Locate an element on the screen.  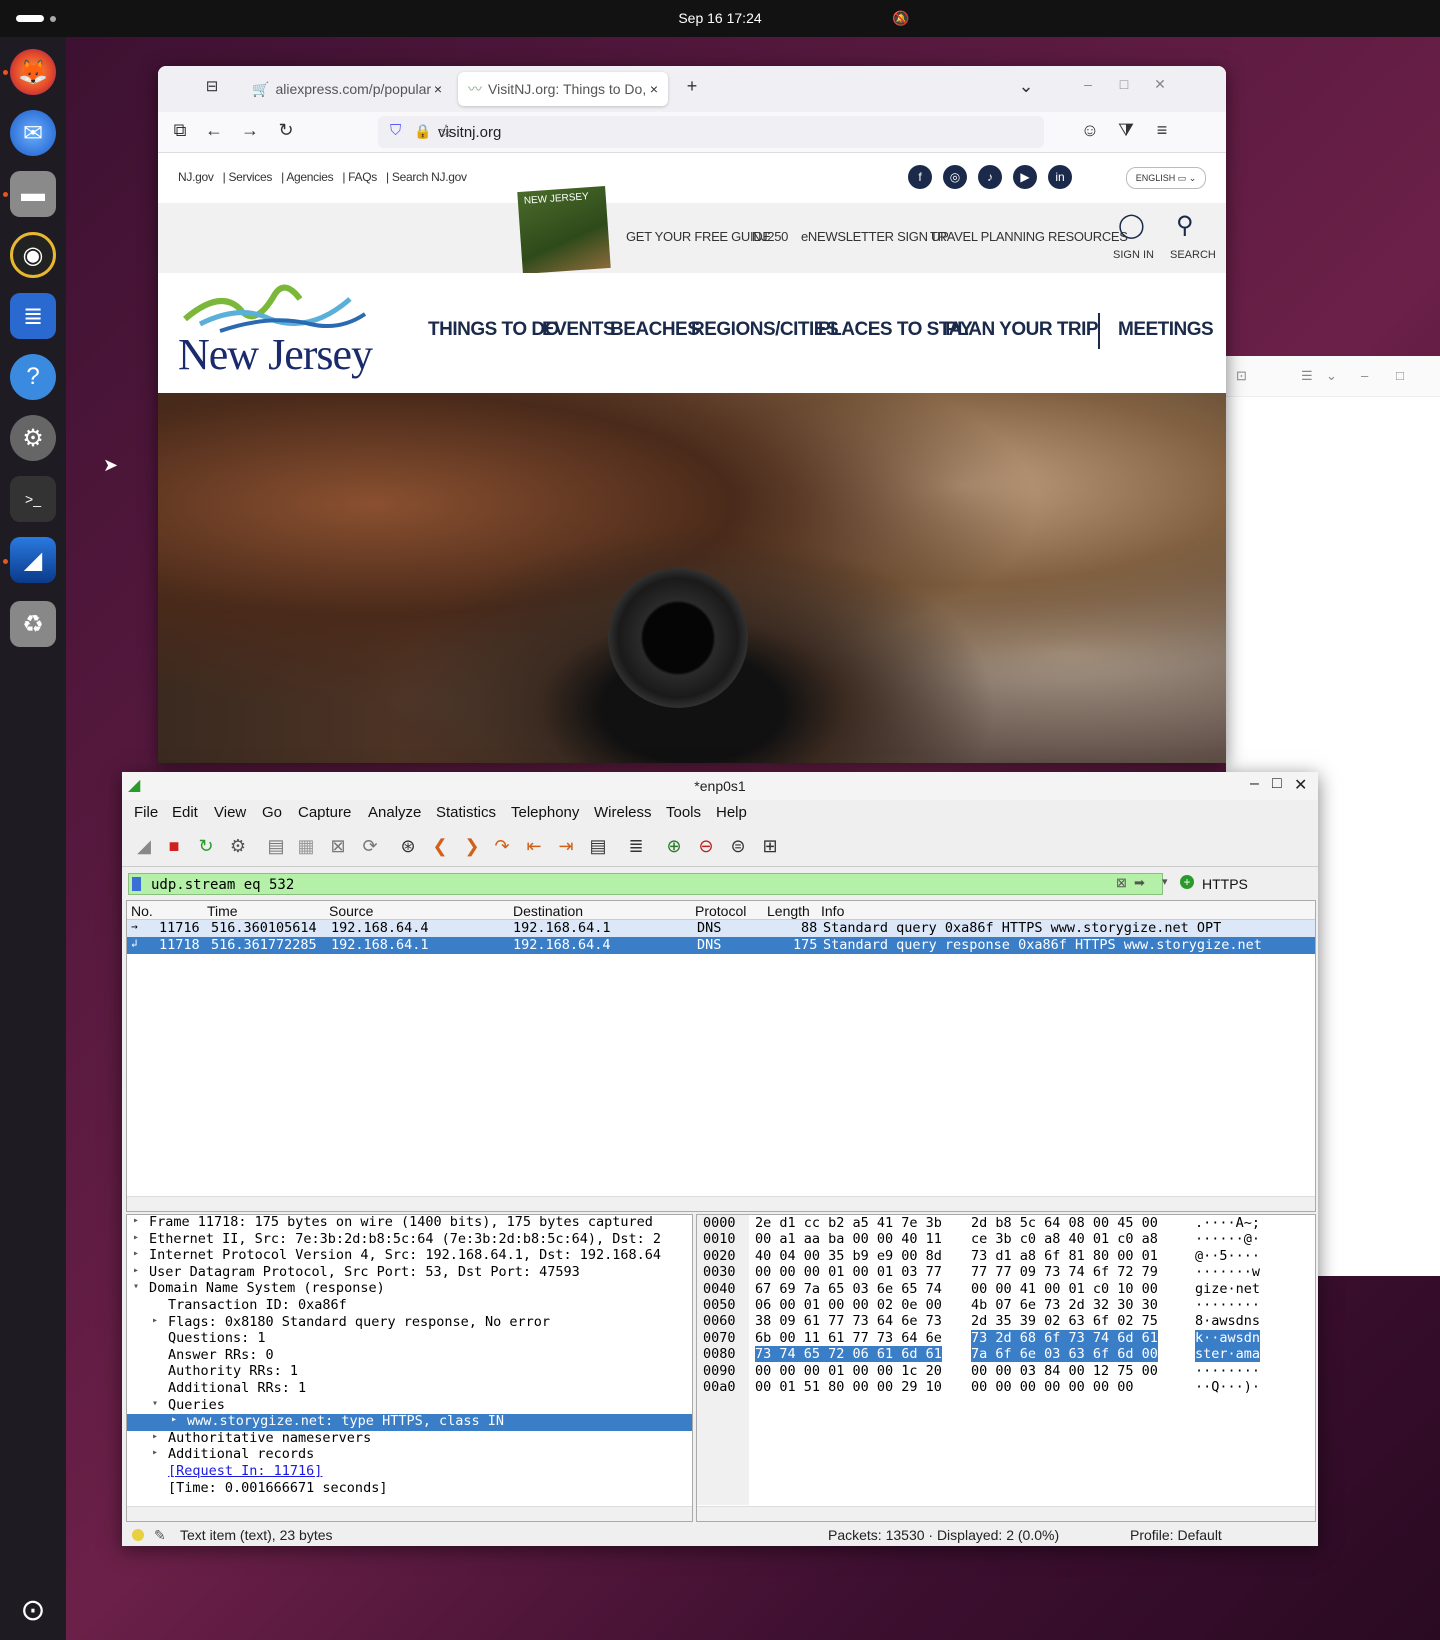
colorize-icon: ≣ is located at coordinates (636, 846).